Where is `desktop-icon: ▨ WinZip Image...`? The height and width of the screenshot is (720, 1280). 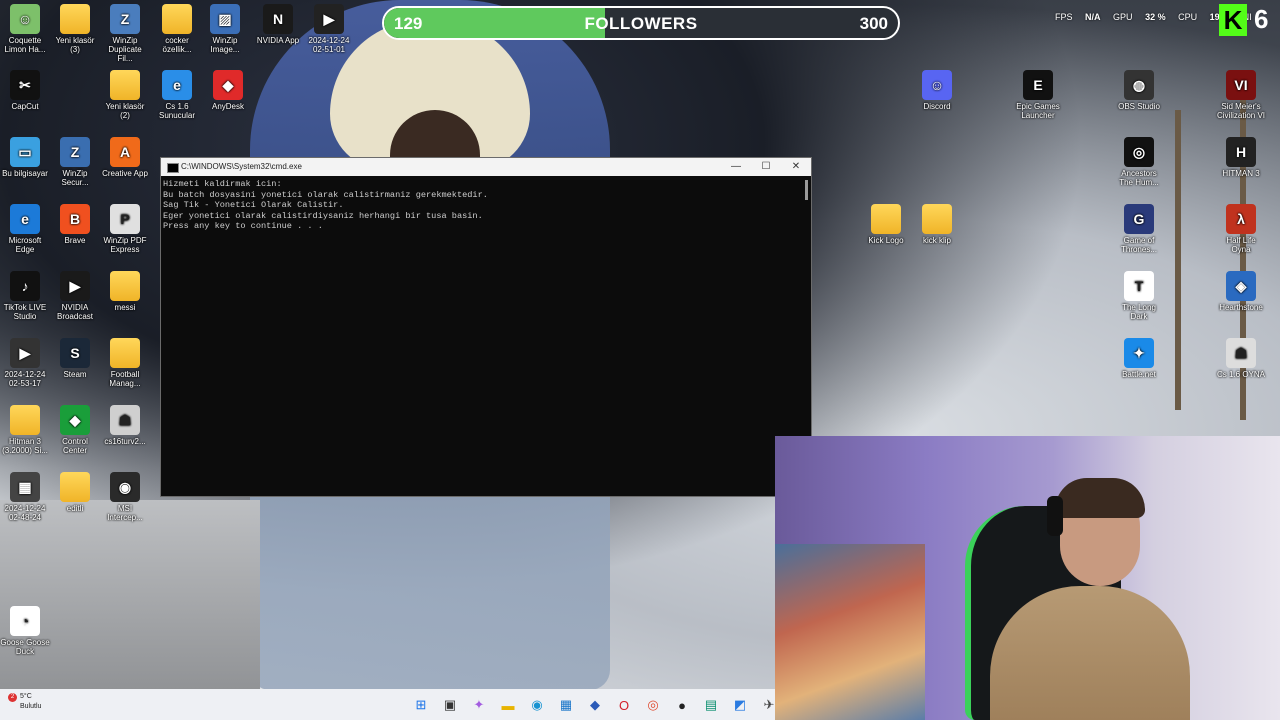
desktop-icon: ▨ WinZip Image... is located at coordinates (225, 29).